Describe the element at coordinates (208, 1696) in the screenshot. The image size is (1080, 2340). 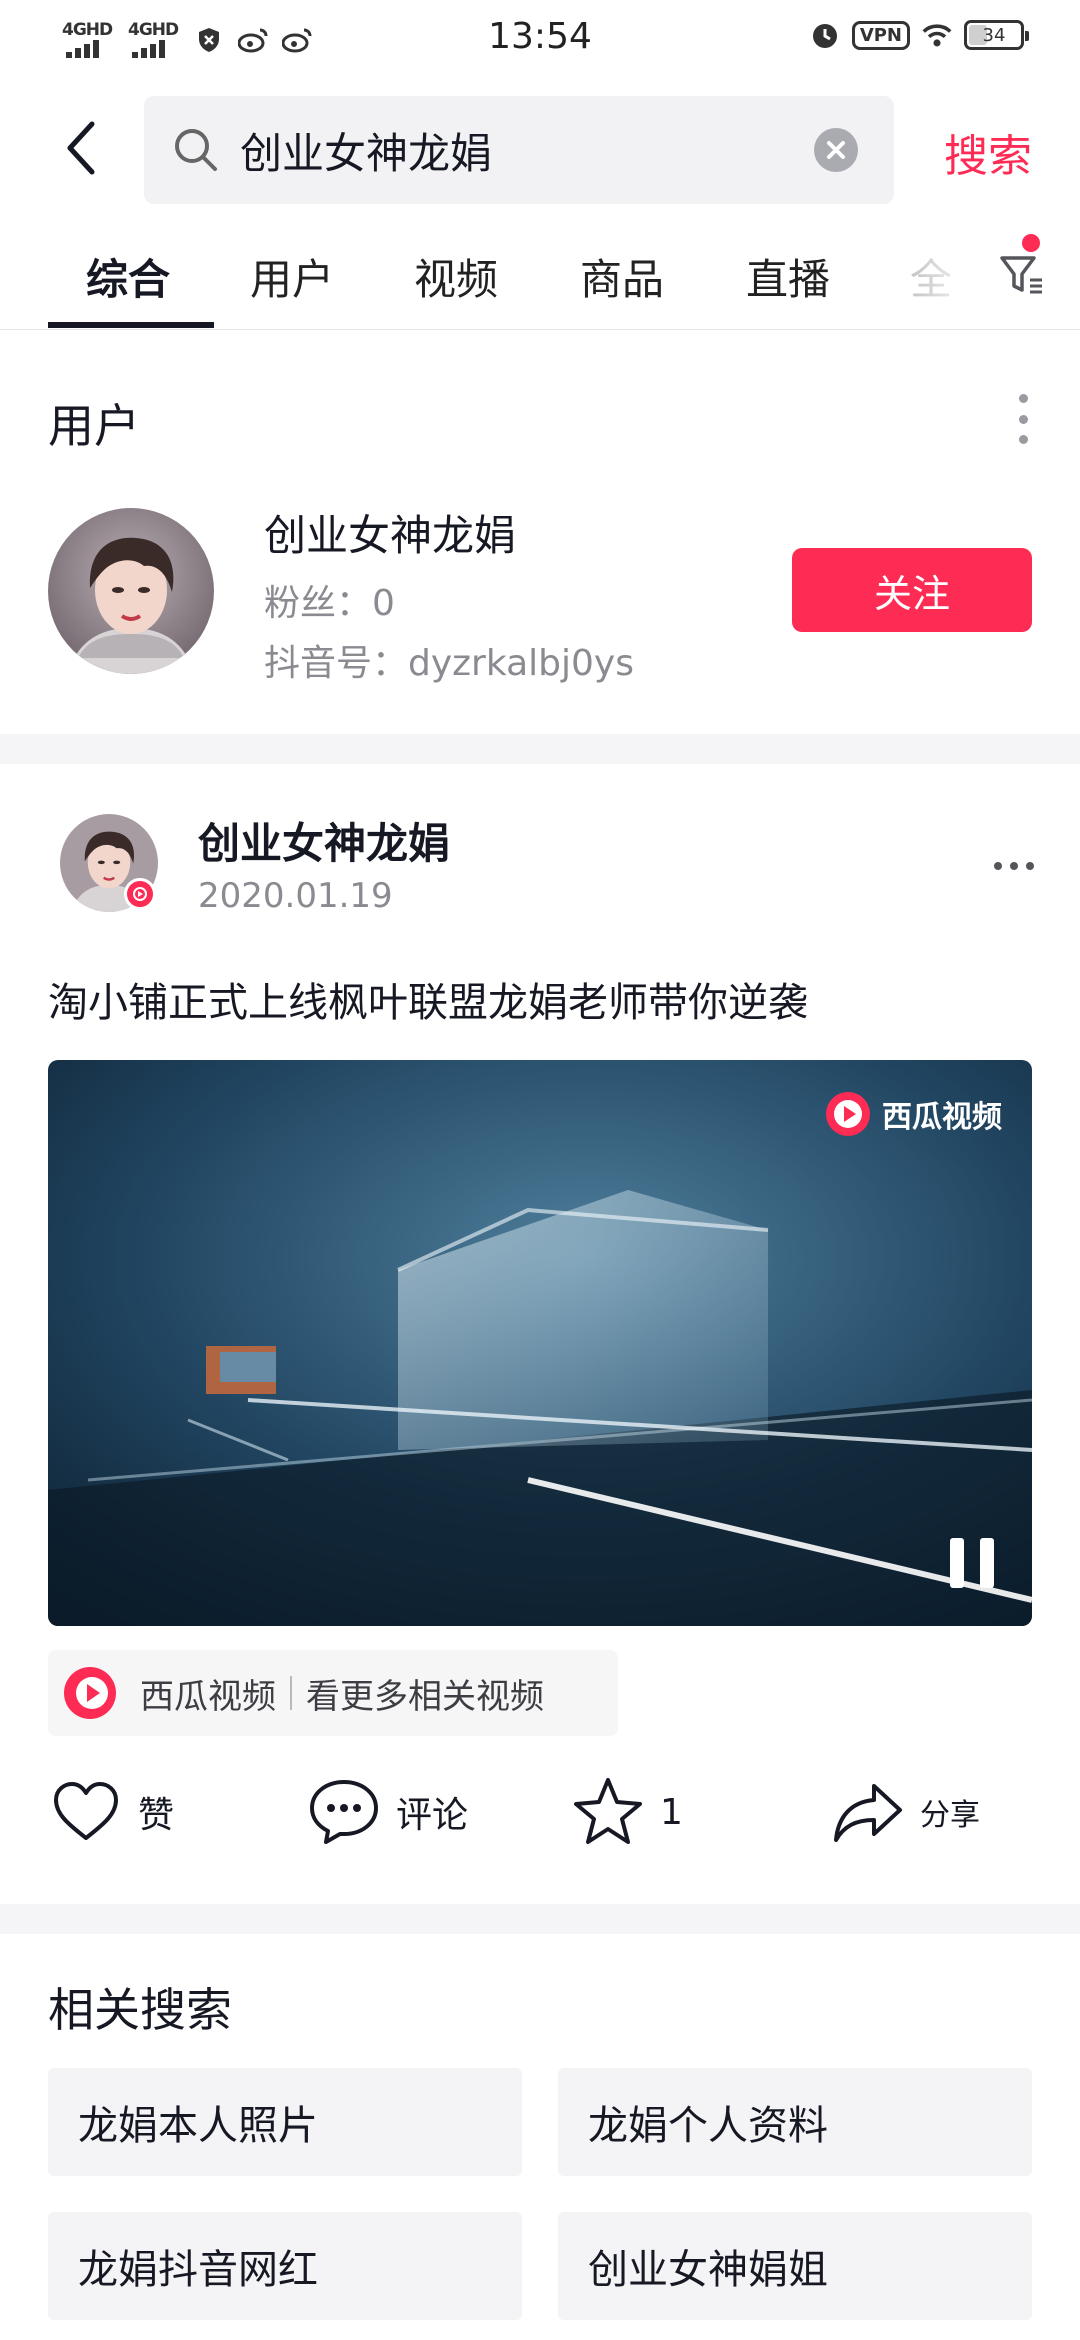
I see `source-name: 西瓜视频` at that location.